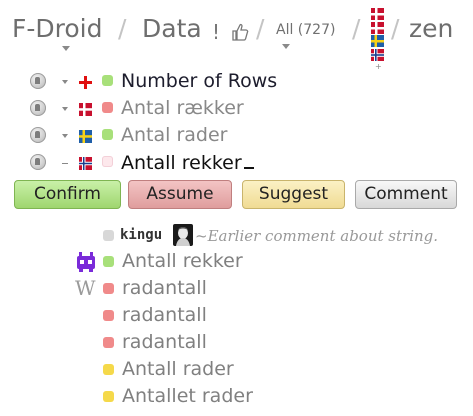 The image size is (473, 416). Describe the element at coordinates (239, 32) in the screenshot. I see `thumbs-up-icon` at that location.